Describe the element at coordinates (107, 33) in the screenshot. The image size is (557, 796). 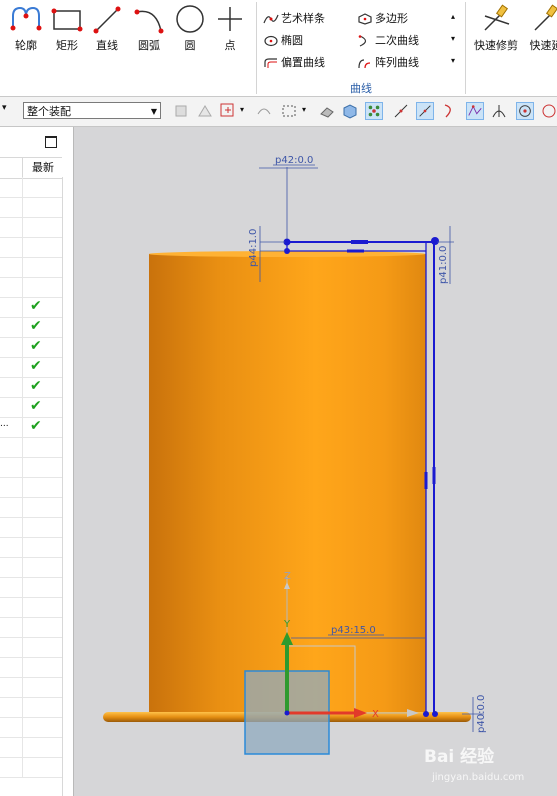
I see `line-button: 直线` at that location.